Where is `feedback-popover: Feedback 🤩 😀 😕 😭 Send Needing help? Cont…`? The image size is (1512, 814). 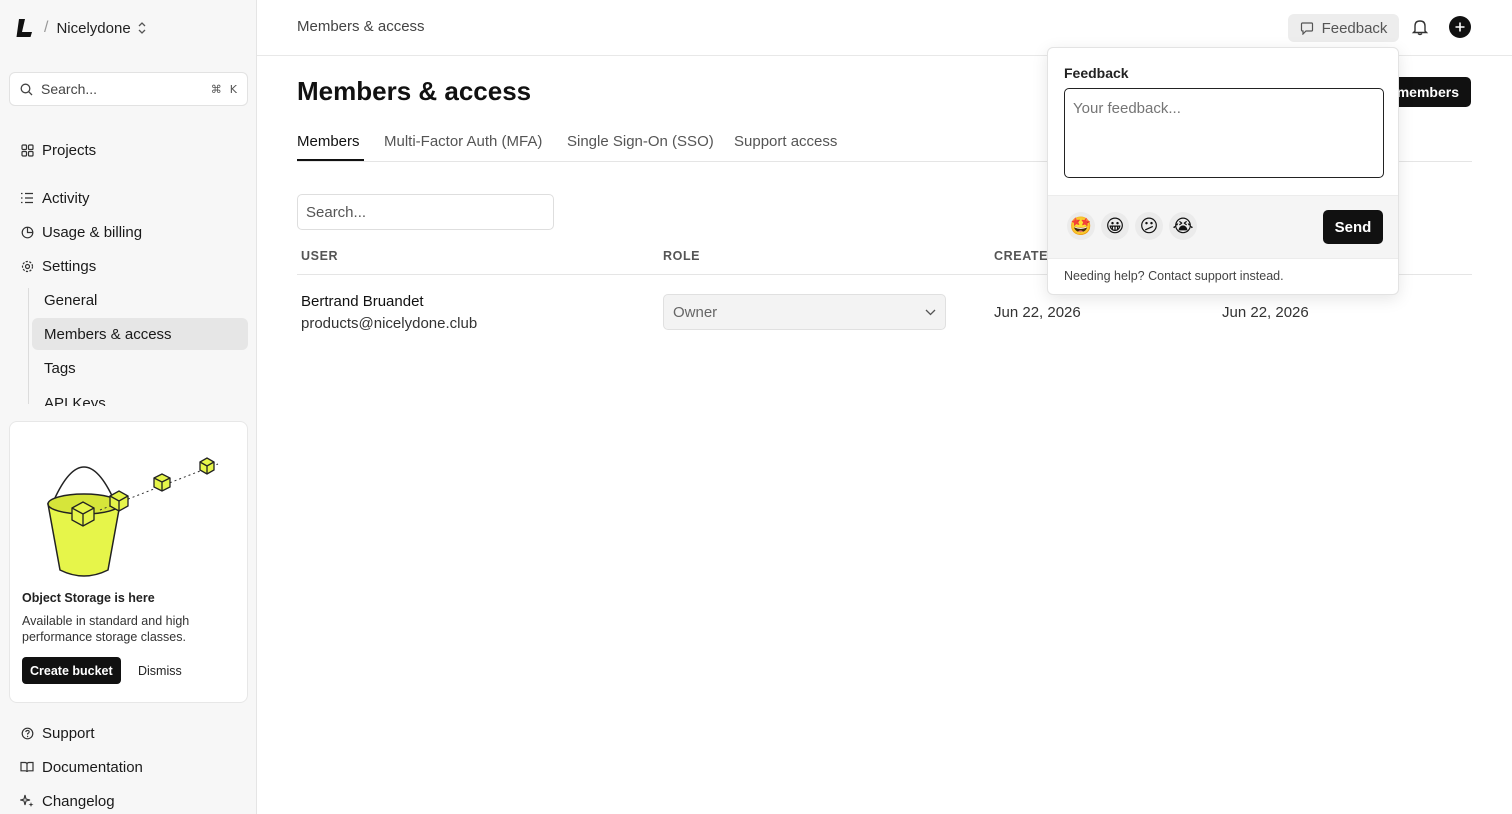
feedback-popover: Feedback 🤩 😀 😕 😭 Send Needing help? Cont… is located at coordinates (1223, 171).